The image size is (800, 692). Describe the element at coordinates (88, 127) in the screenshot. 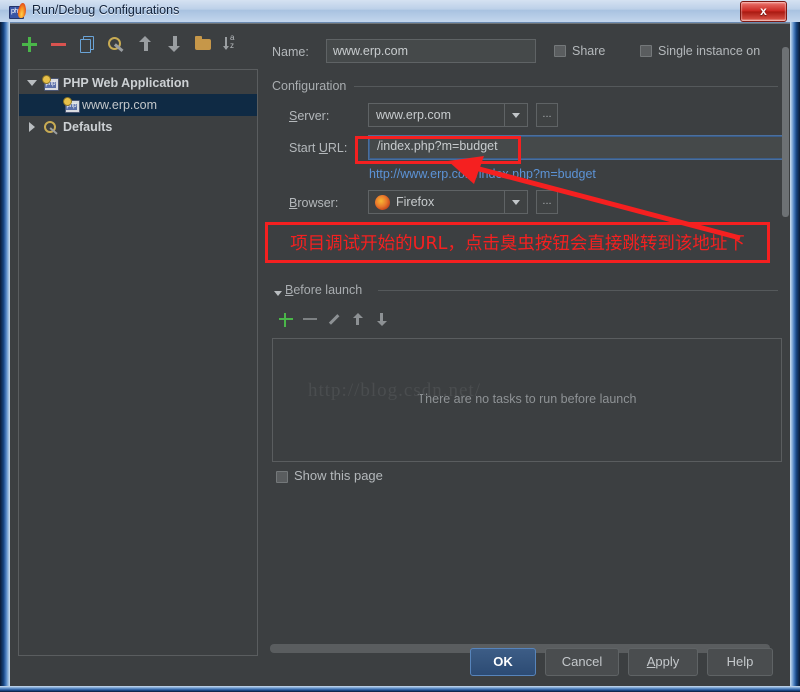

I see `tree-node-label: Defaults` at that location.